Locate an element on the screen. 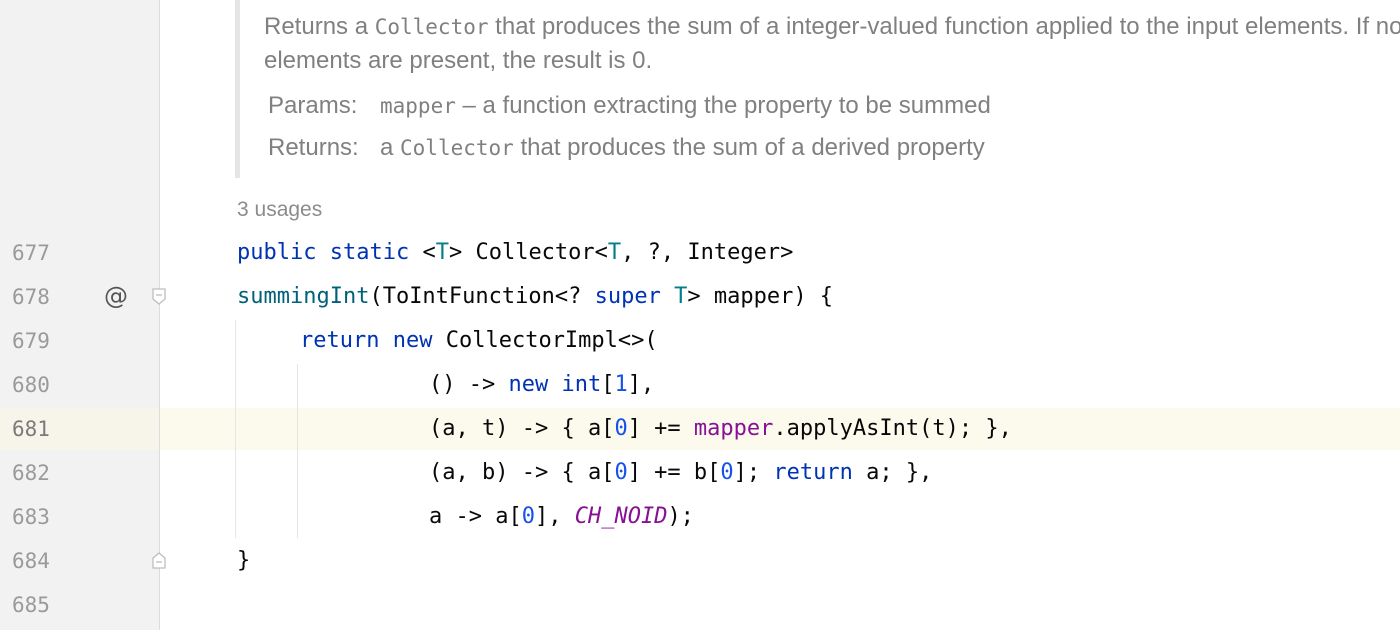 This screenshot has height=630, width=1400. code-line-683: a -> a[0], CH_NOID); is located at coordinates (561, 517).